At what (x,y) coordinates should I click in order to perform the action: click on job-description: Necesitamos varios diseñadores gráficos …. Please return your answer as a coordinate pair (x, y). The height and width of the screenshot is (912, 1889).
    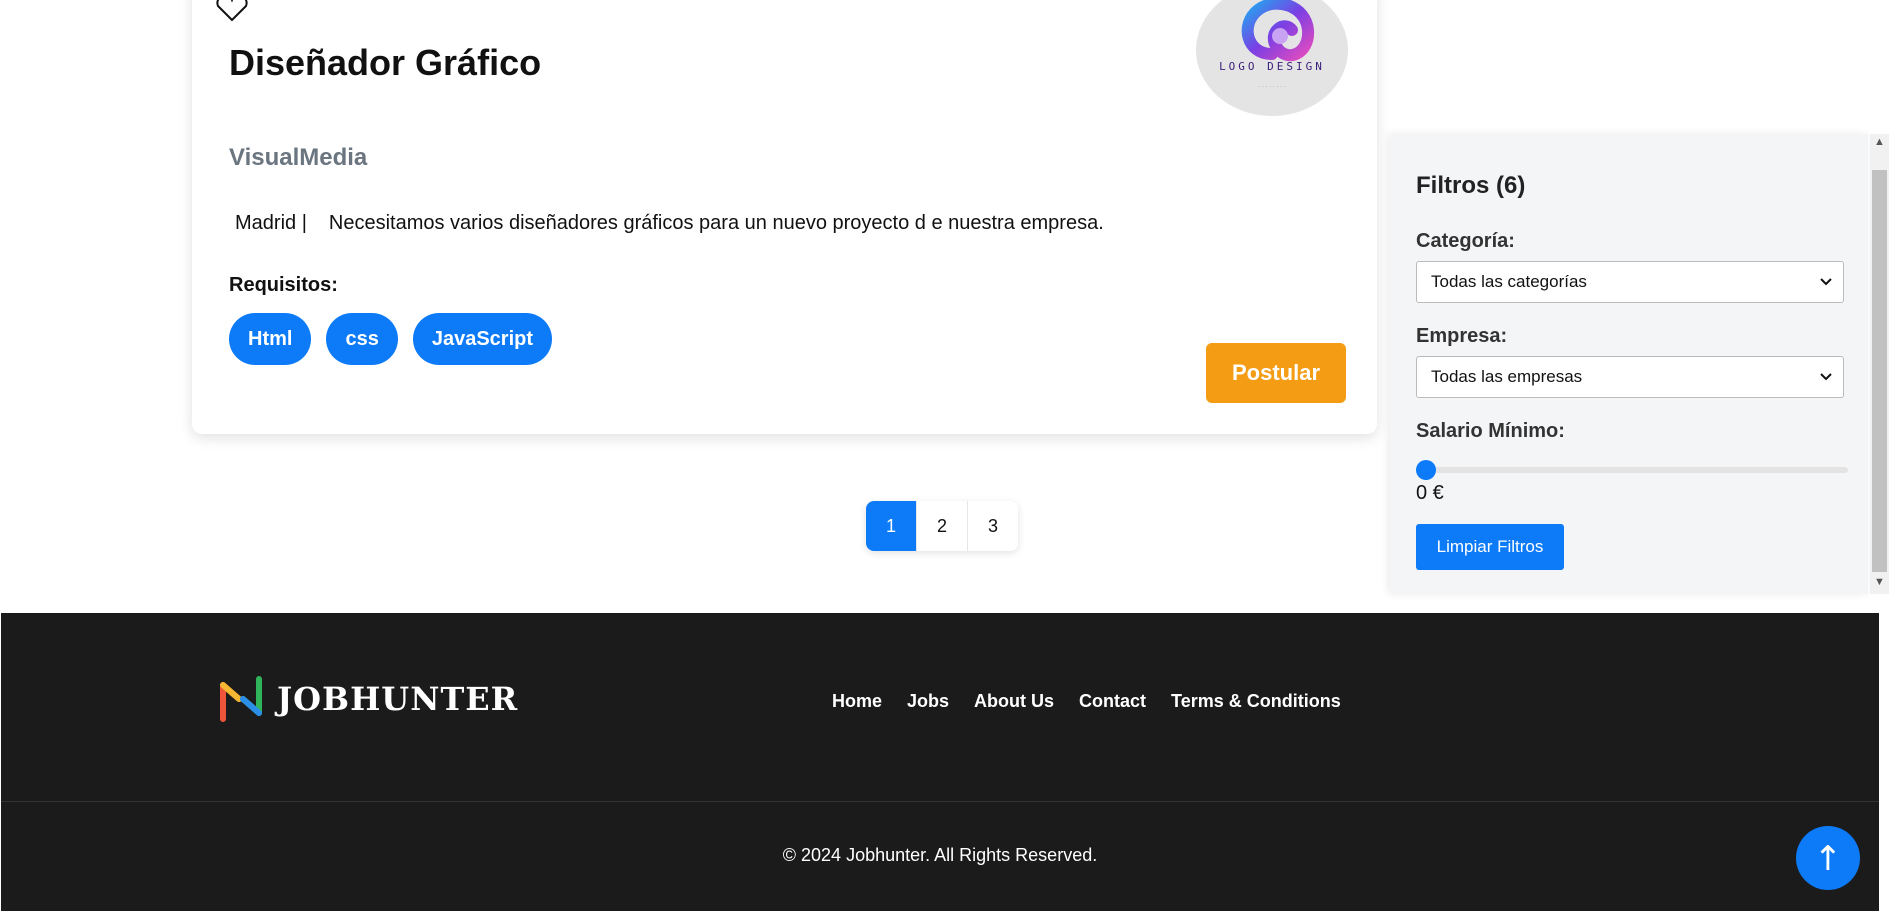
    Looking at the image, I should click on (716, 223).